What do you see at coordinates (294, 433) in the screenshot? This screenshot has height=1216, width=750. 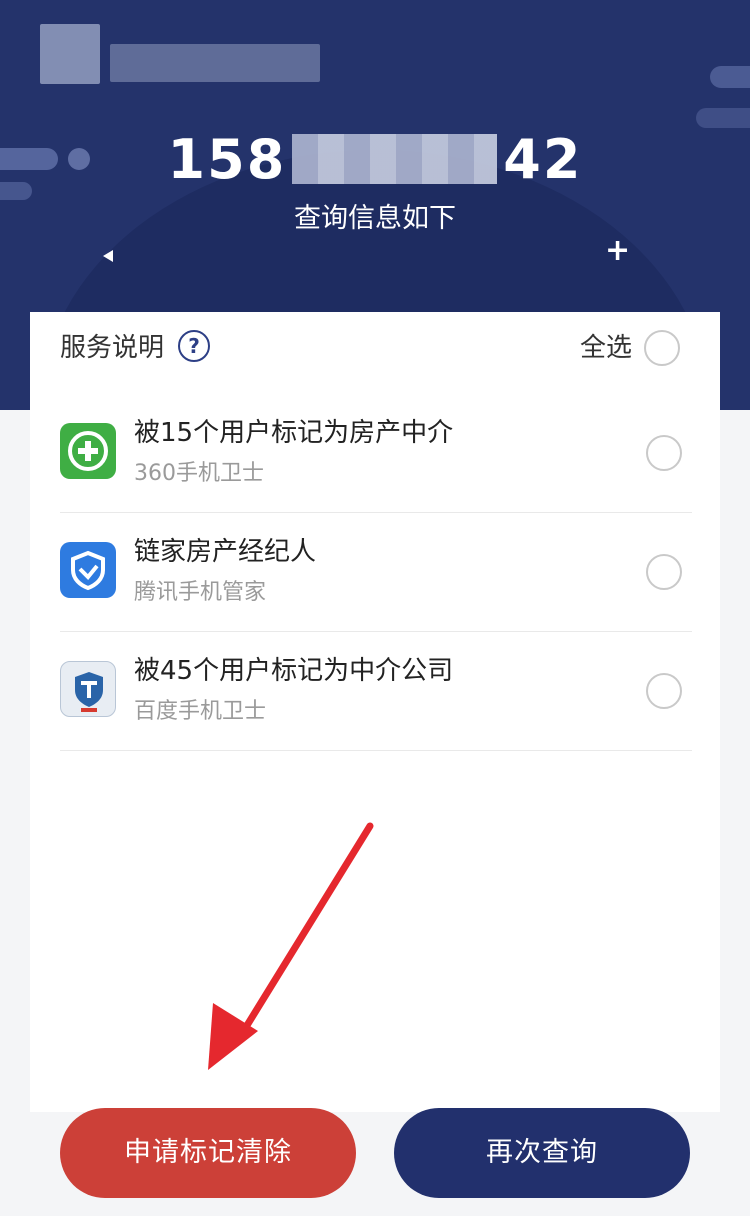 I see `item-title: 被15个用户标记为房产中介` at bounding box center [294, 433].